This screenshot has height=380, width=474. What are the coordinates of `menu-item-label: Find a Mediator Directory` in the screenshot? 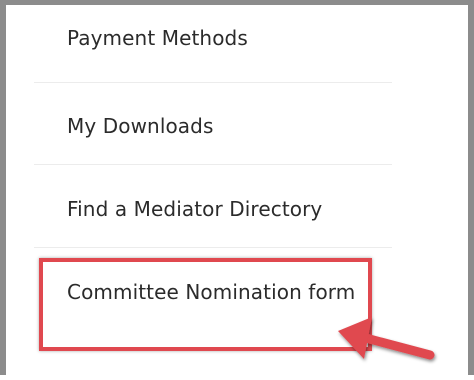 It's located at (195, 209).